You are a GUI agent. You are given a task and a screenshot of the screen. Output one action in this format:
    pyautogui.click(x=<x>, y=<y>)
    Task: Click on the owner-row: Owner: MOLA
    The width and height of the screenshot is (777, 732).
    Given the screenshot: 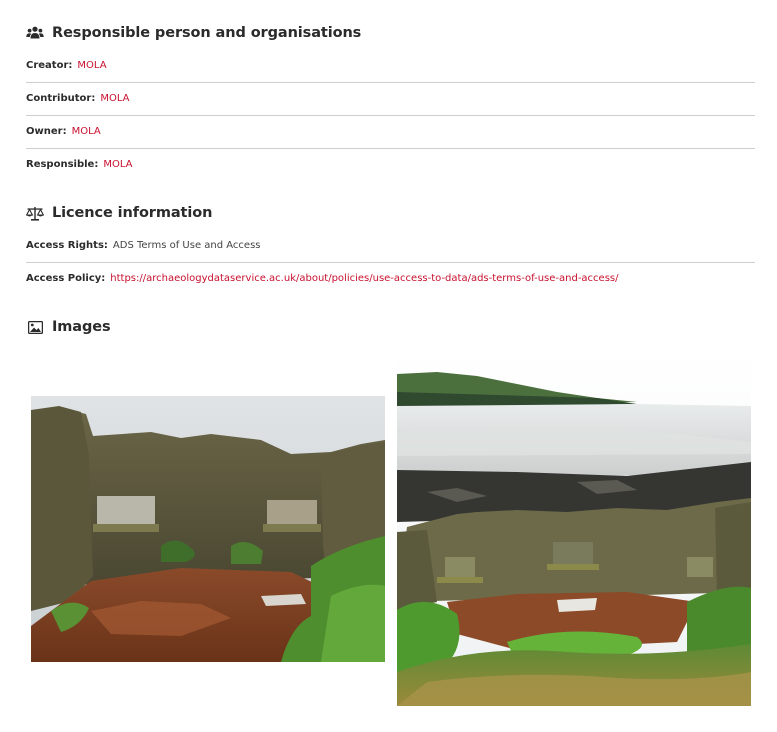 What is the action you would take?
    pyautogui.click(x=390, y=132)
    